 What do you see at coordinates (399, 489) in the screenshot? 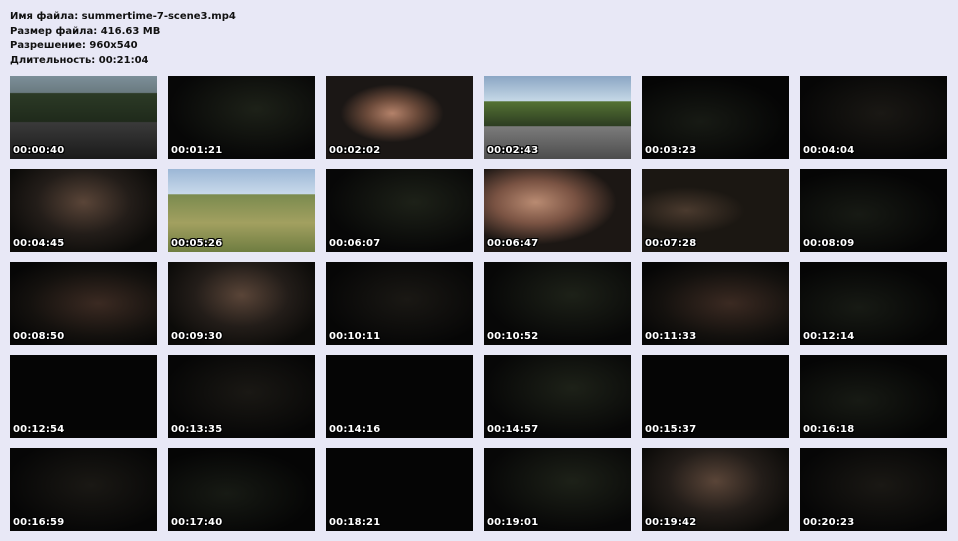
I see `thumbnail-frame: 00:18:21` at bounding box center [399, 489].